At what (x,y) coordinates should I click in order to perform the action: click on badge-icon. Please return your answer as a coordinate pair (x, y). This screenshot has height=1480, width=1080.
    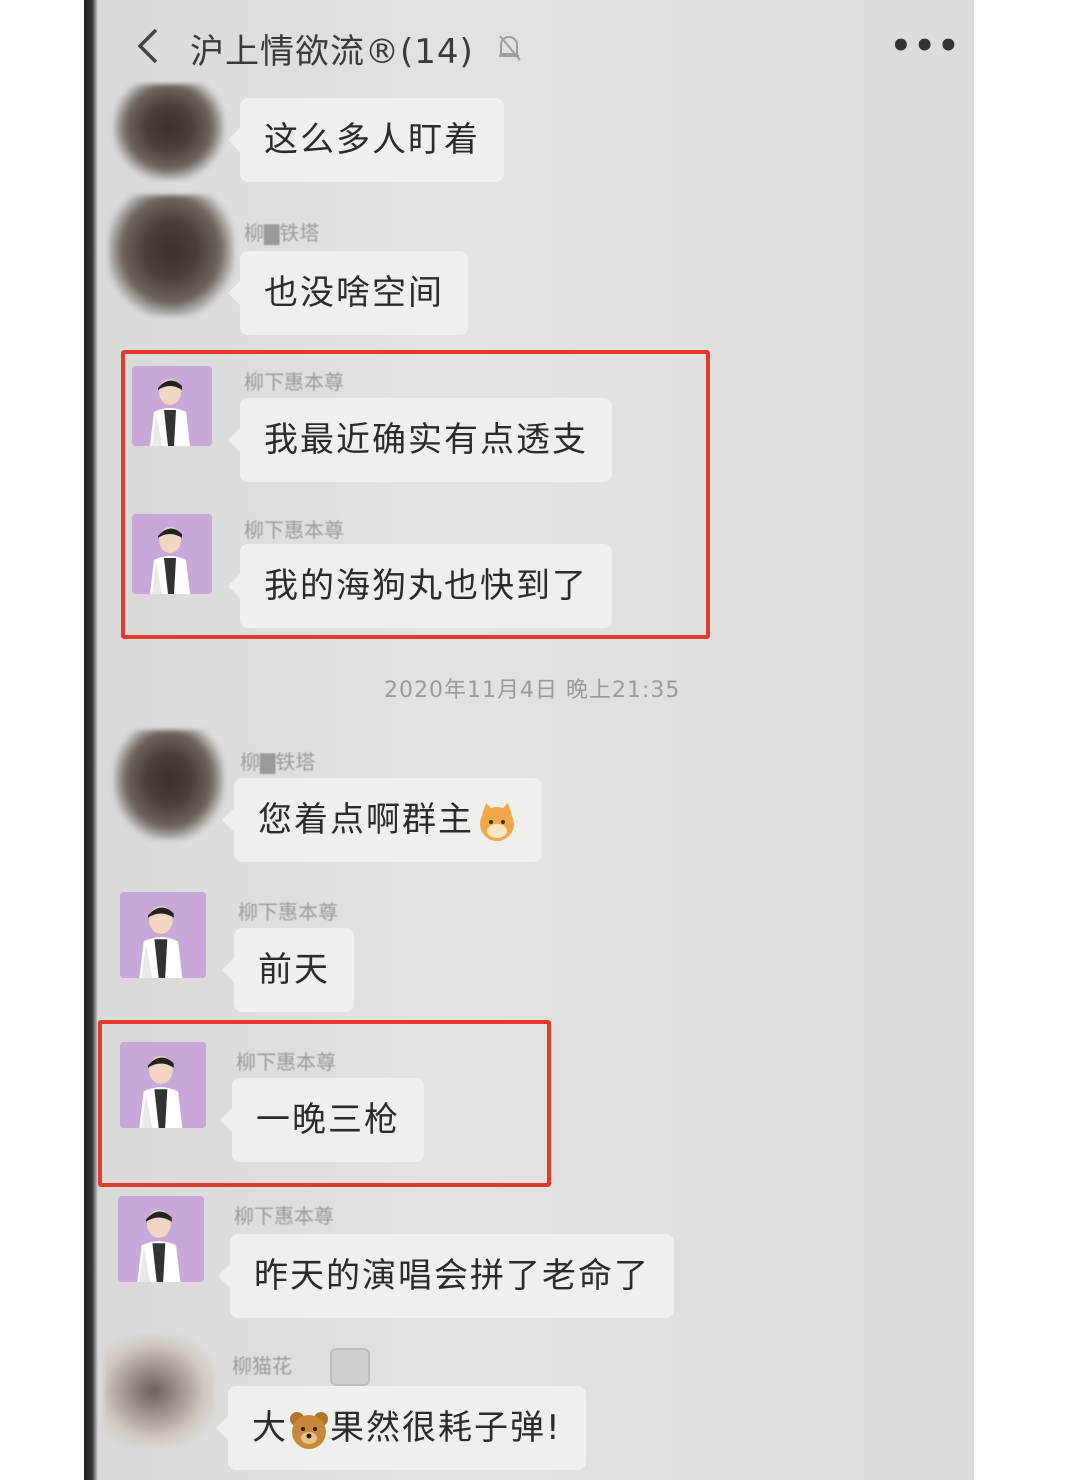
    Looking at the image, I should click on (350, 1367).